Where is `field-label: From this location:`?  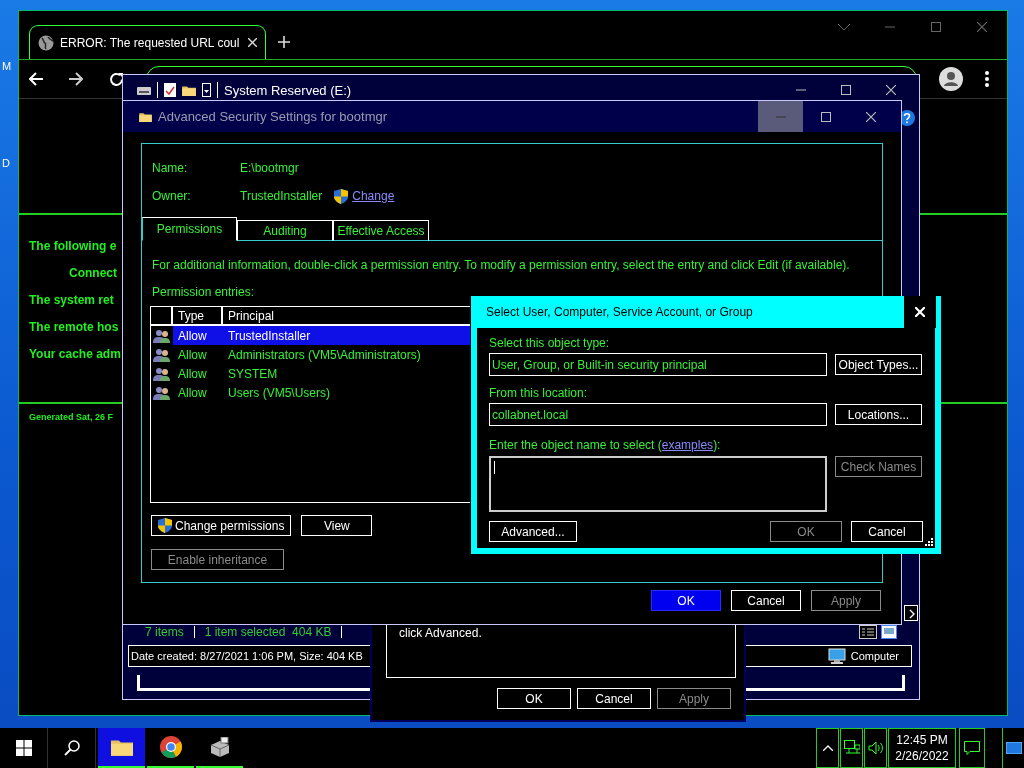
field-label: From this location: is located at coordinates (538, 393).